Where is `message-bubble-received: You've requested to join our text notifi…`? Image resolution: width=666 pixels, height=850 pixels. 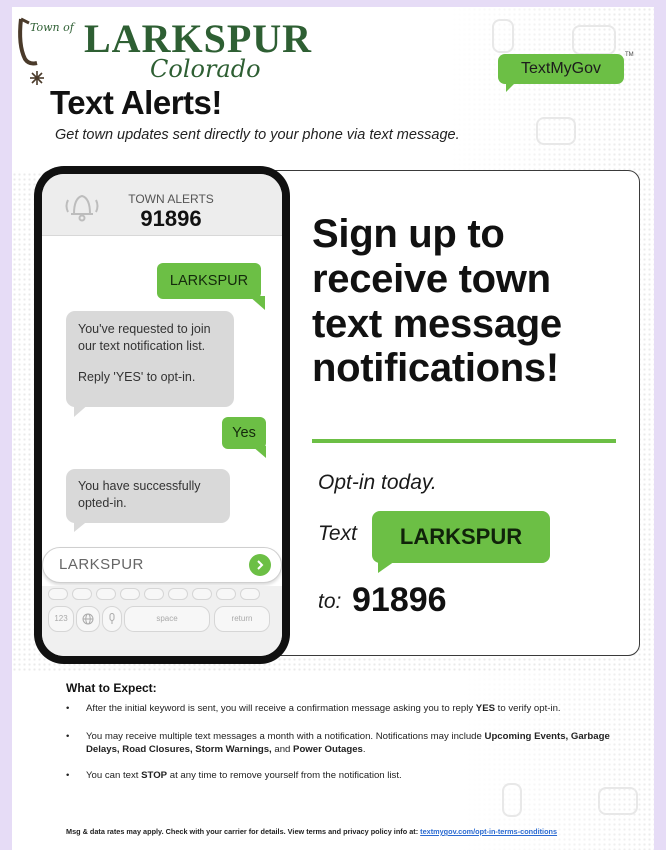 message-bubble-received: You've requested to join our text notifi… is located at coordinates (150, 364).